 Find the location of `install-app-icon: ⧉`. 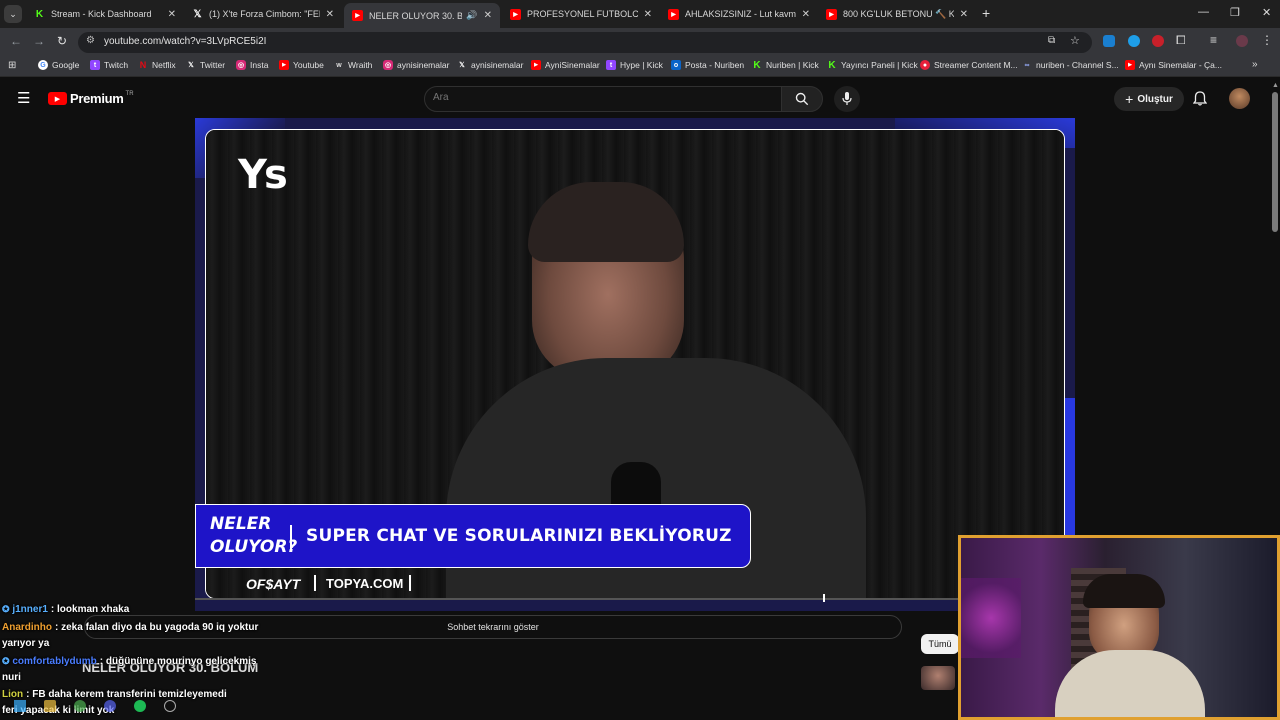

install-app-icon: ⧉ is located at coordinates (1051, 40).